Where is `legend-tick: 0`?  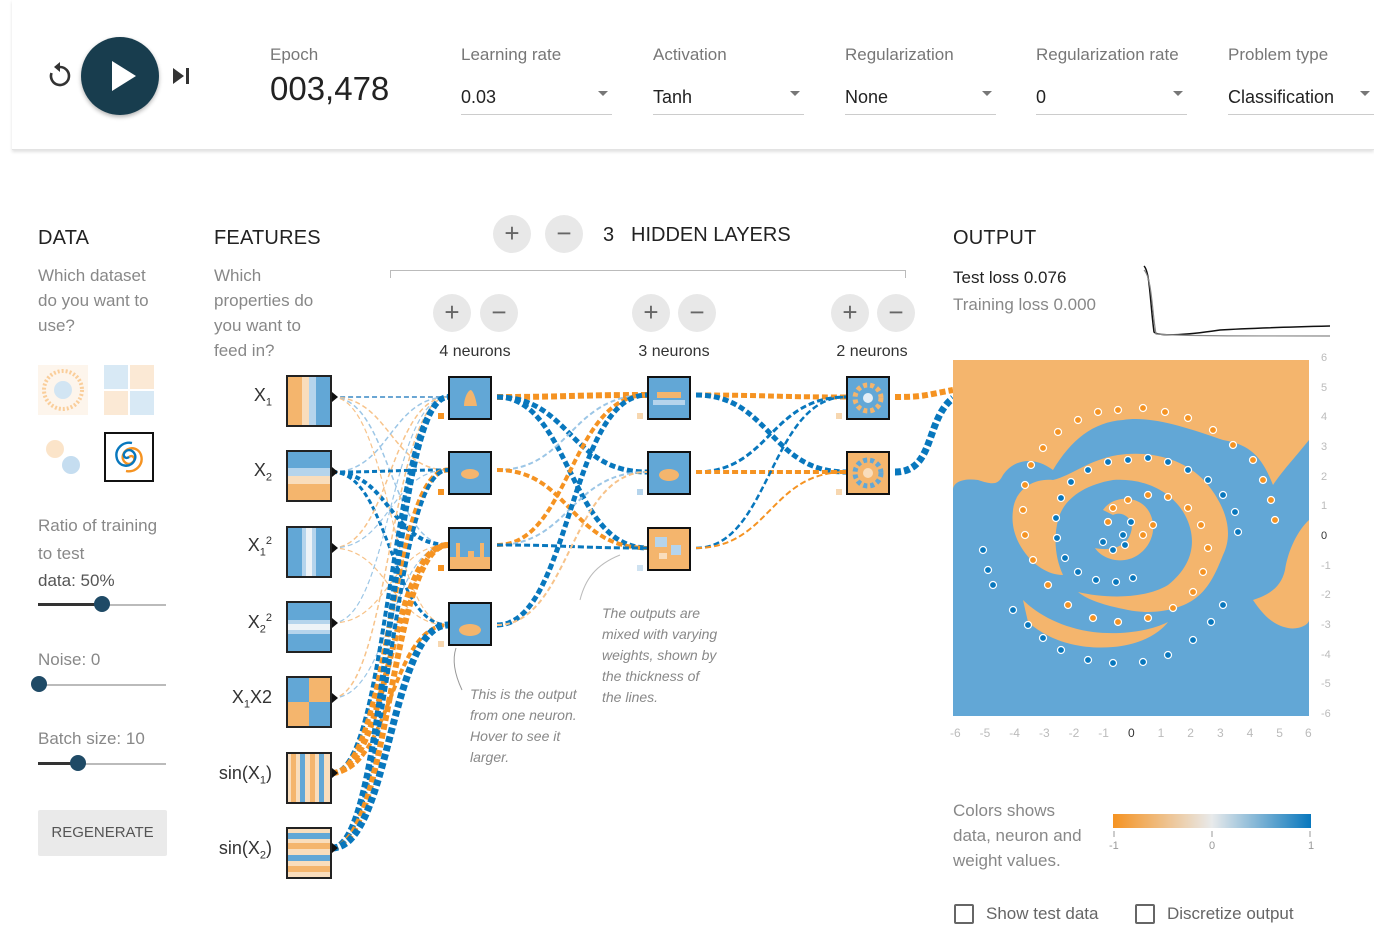
legend-tick: 0 is located at coordinates (1212, 846).